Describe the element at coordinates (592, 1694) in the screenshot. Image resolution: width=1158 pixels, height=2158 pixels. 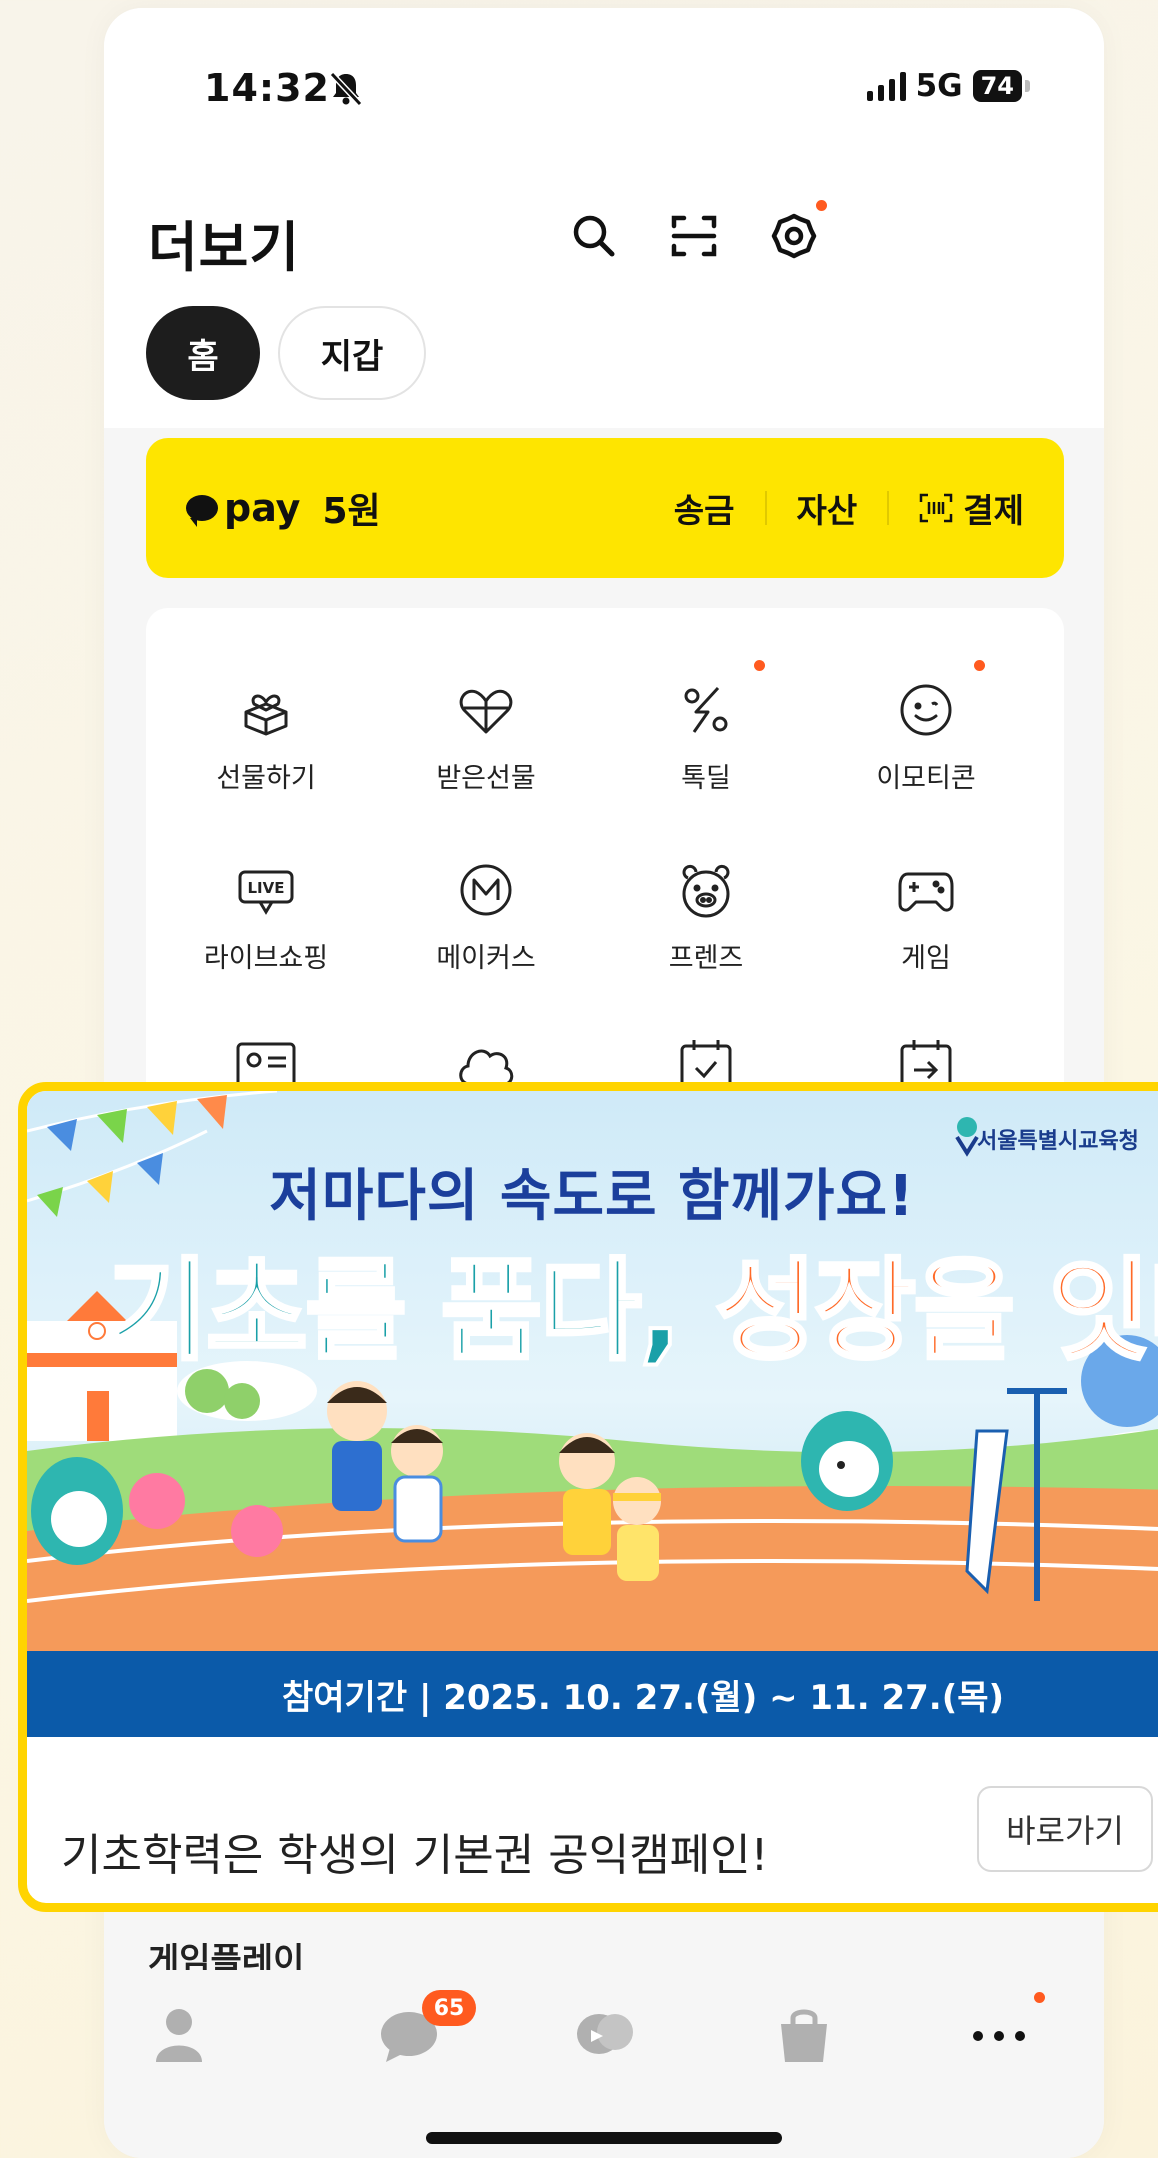
I see `participation-period: 참여기간 | 2025. 10. 27.(월) ~ 11. 27.(목)` at that location.